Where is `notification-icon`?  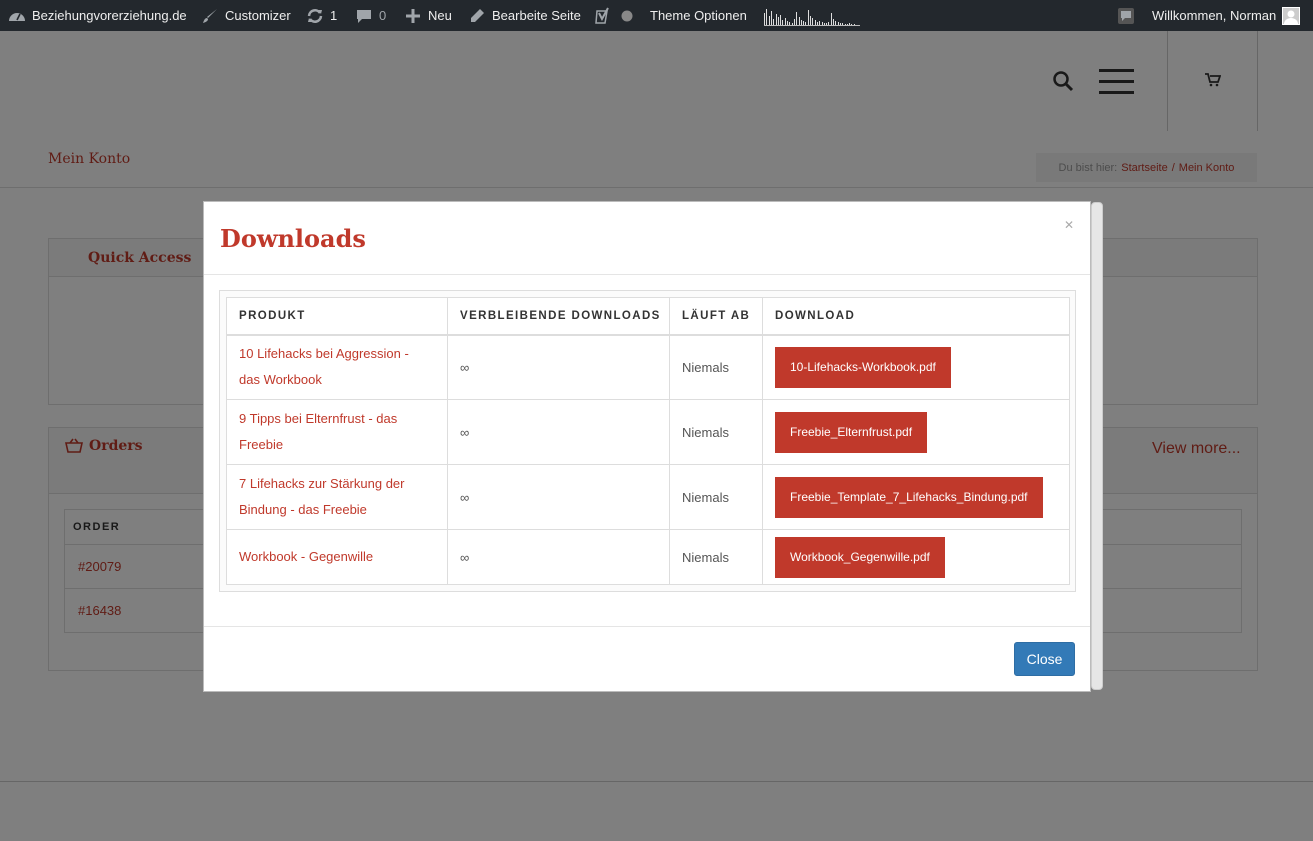 notification-icon is located at coordinates (1126, 16).